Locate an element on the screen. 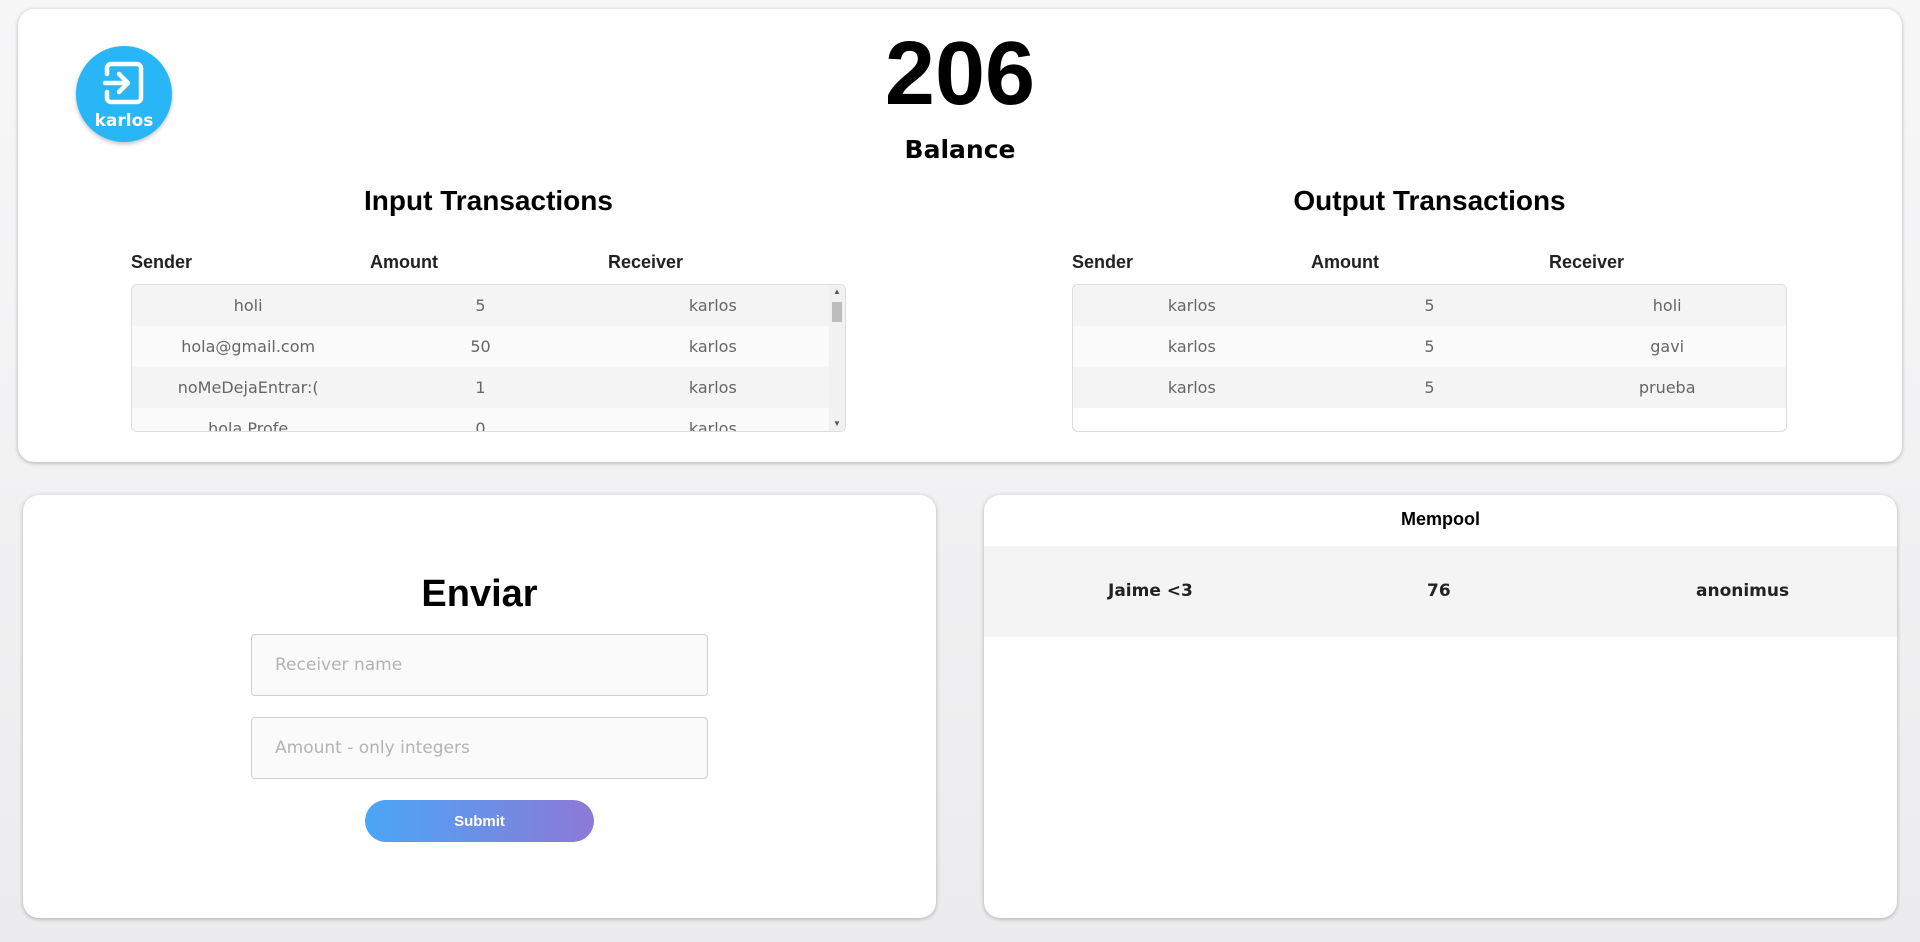 This screenshot has height=942, width=1920. cell-amount: 0 is located at coordinates (480, 425).